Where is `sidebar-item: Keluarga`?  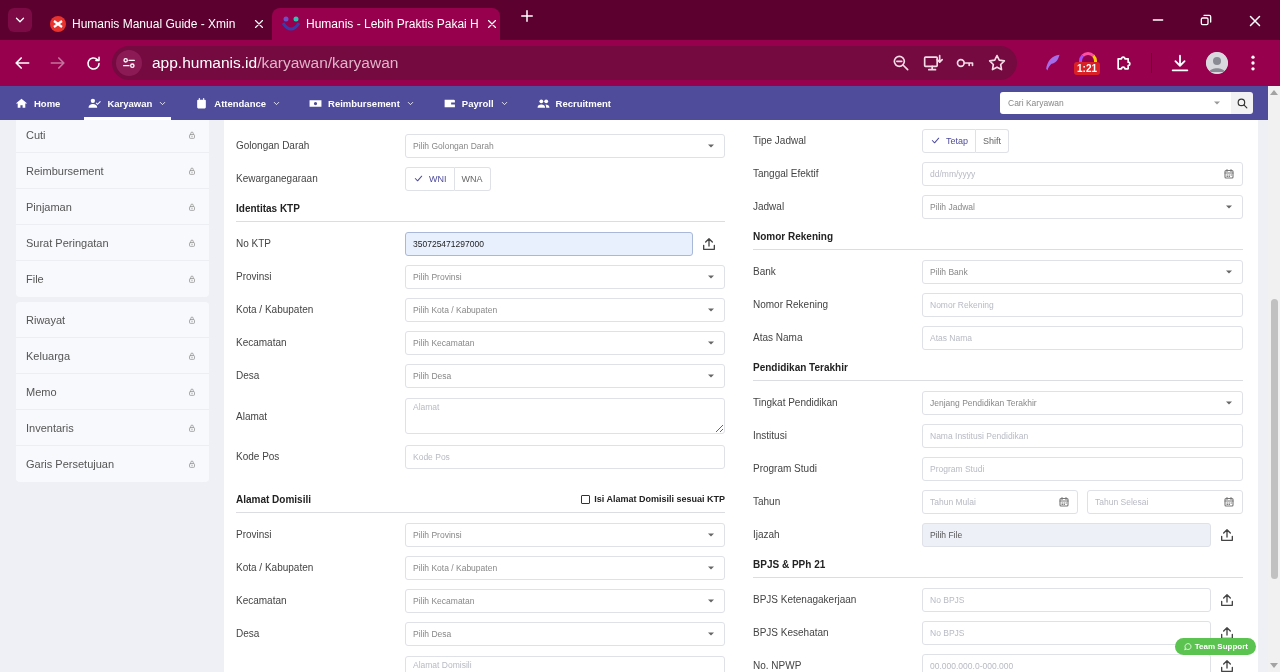
sidebar-item: Keluarga is located at coordinates (112, 356).